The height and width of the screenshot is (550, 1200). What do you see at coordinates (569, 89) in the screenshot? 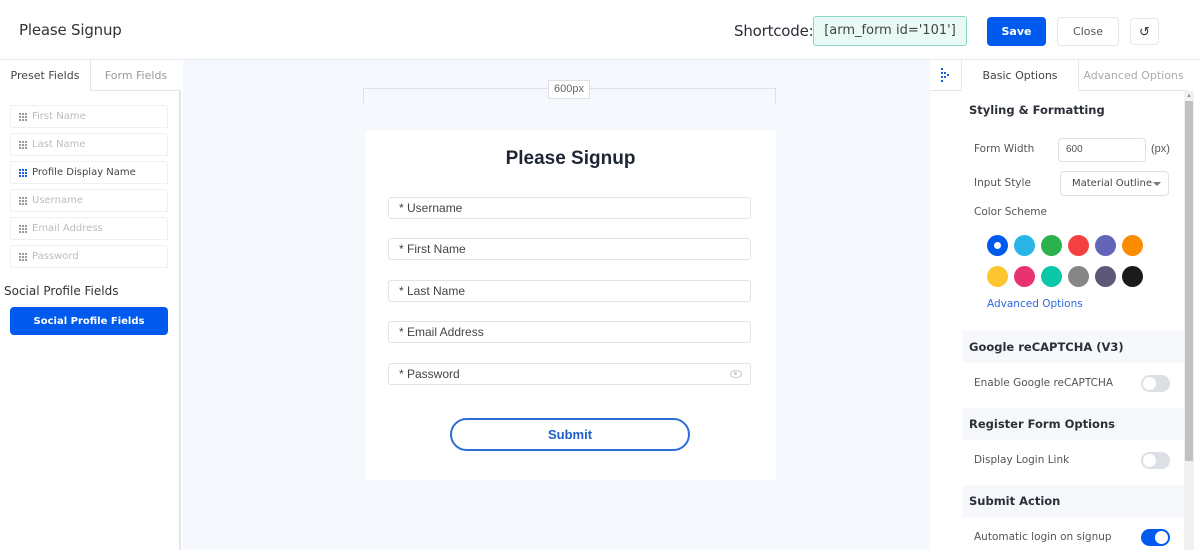
I see `ruler-width-label: 600px` at bounding box center [569, 89].